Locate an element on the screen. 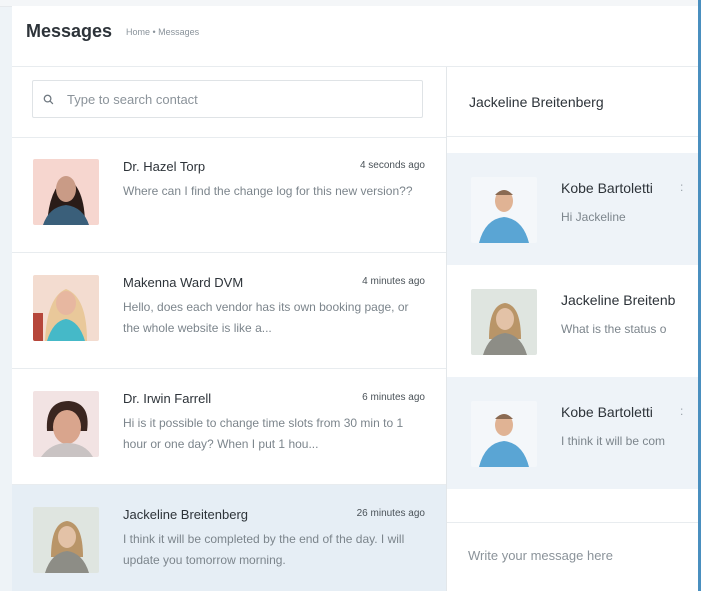  message-input is located at coordinates (578, 555).